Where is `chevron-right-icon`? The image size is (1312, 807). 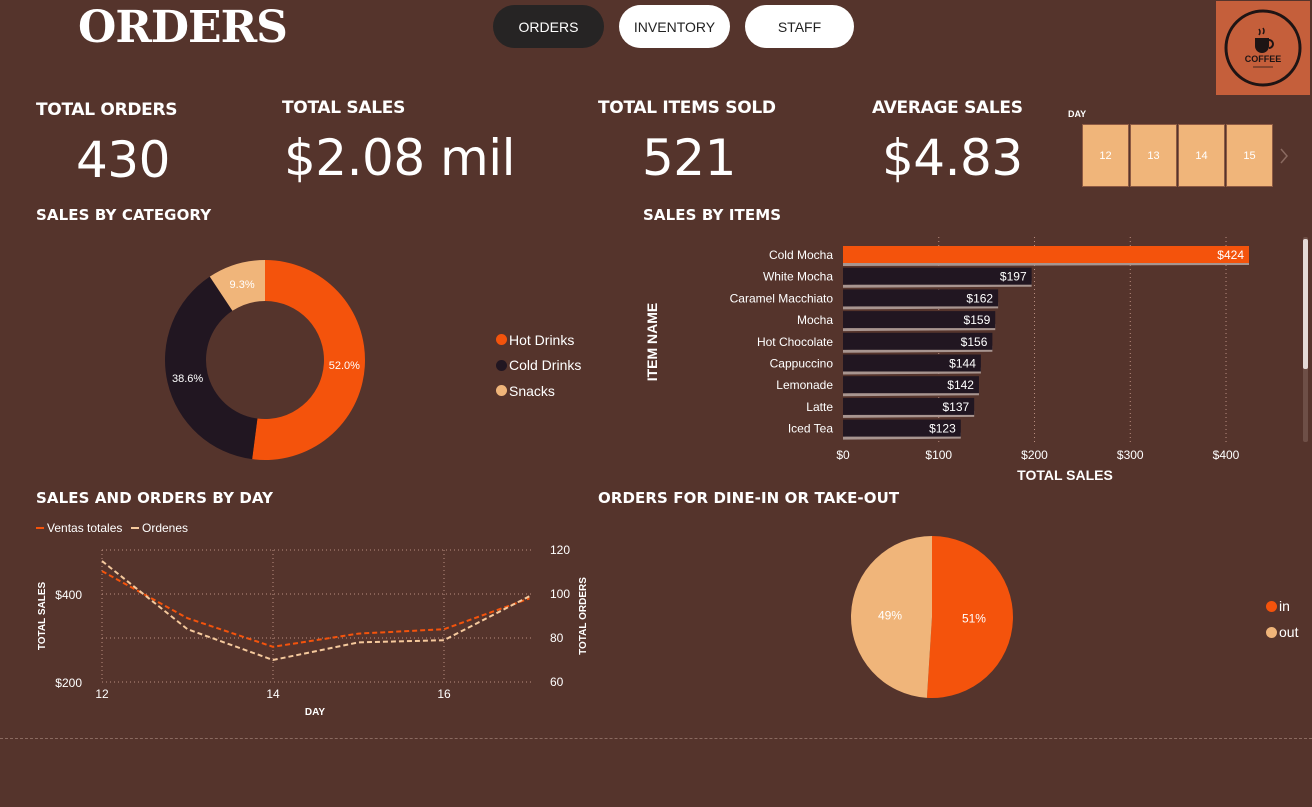 chevron-right-icon is located at coordinates (1284, 156).